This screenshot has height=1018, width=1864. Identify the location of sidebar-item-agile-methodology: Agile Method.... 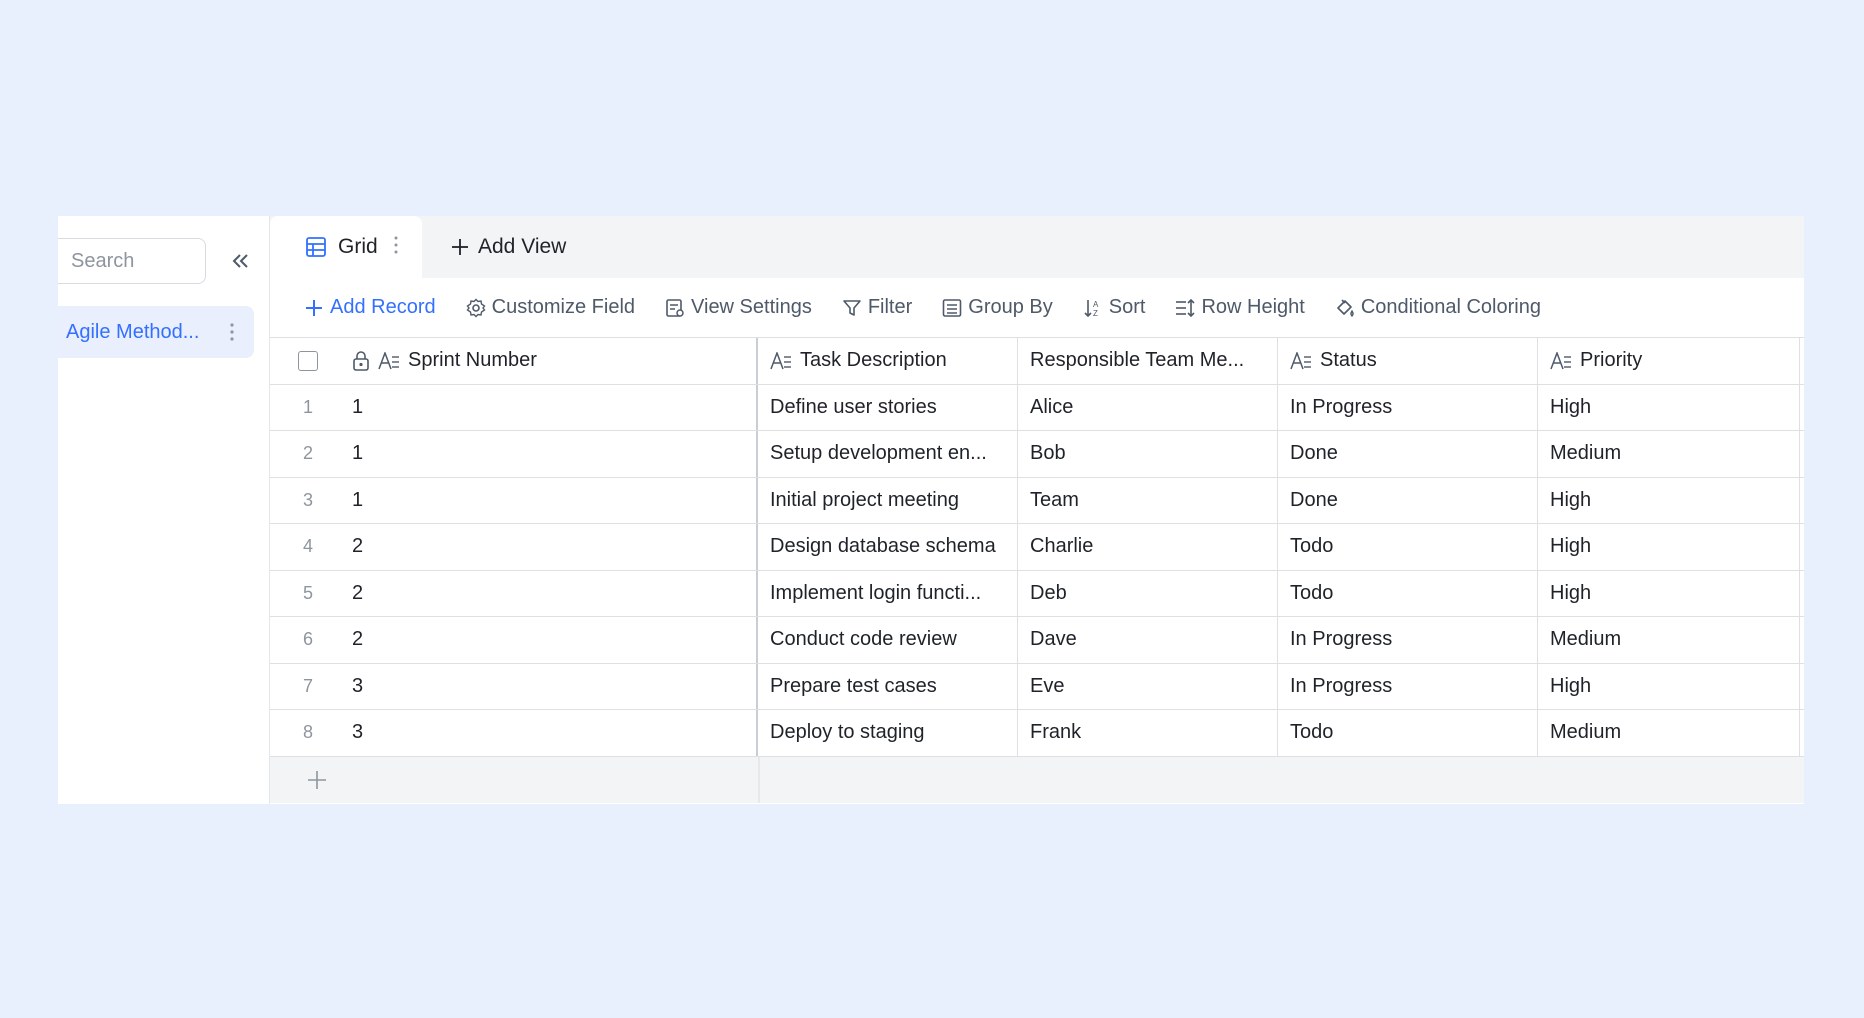
(156, 332).